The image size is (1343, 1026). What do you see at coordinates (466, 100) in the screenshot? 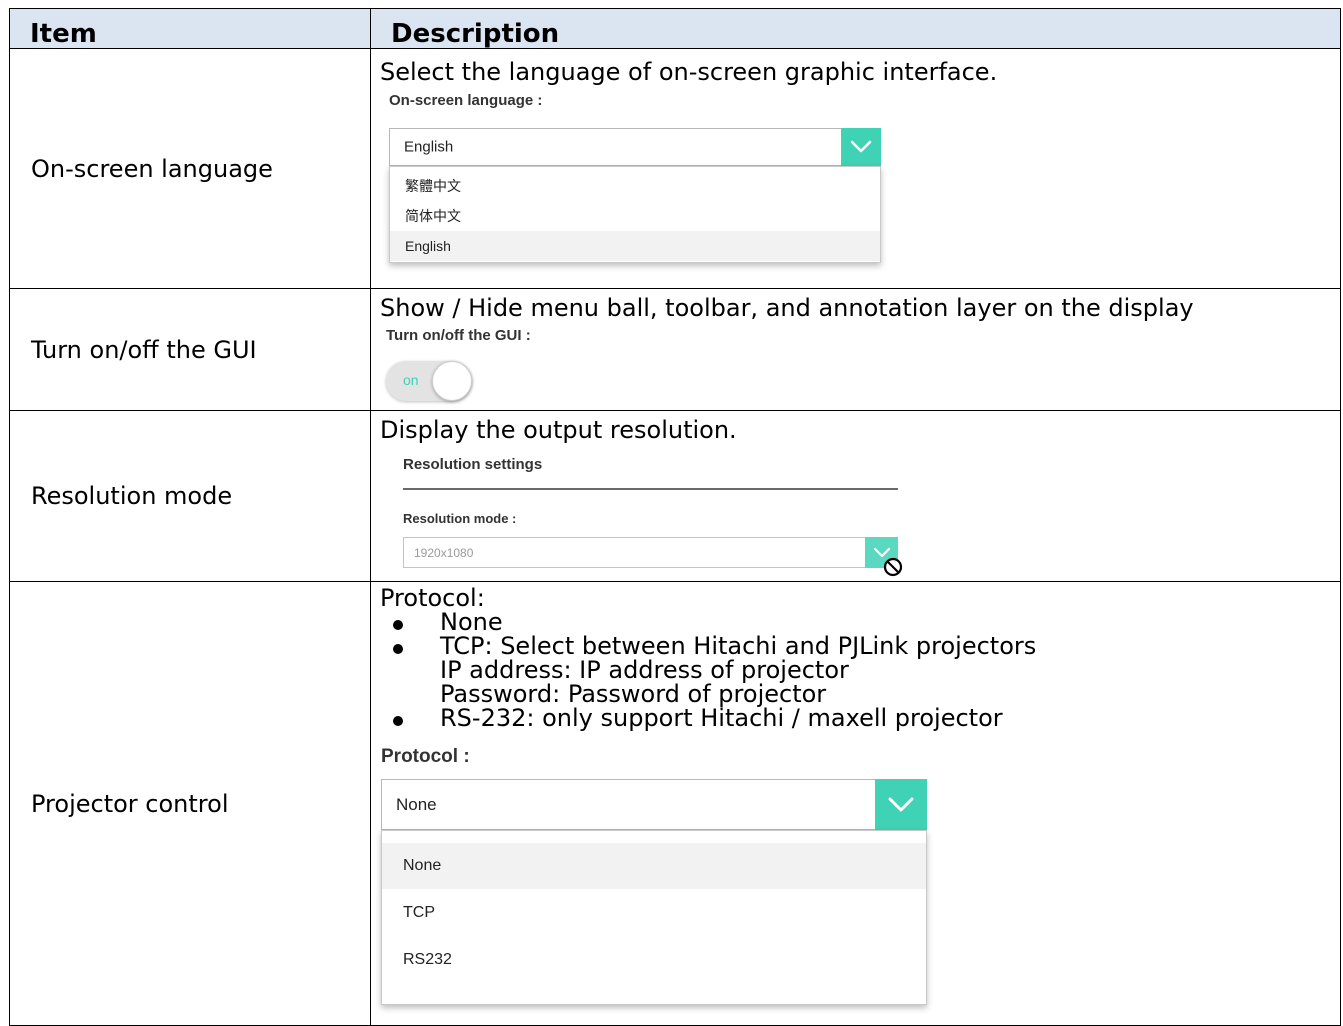
I see `language-field-label: On-screen language :` at bounding box center [466, 100].